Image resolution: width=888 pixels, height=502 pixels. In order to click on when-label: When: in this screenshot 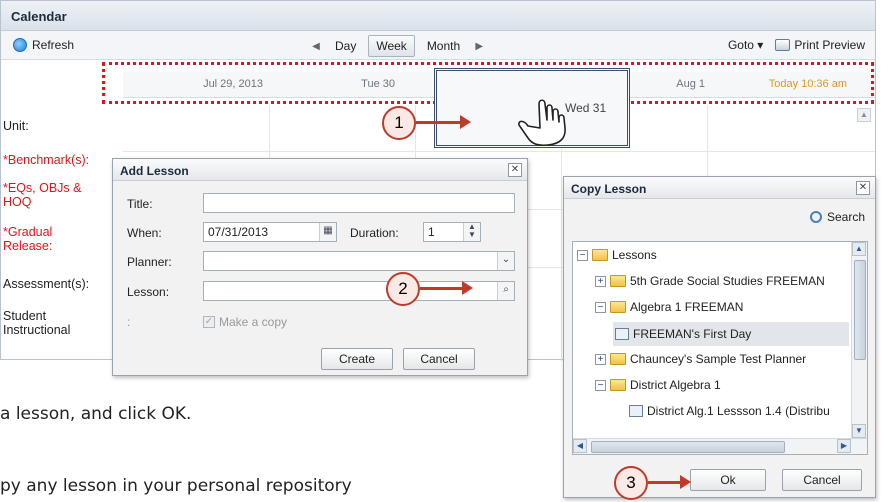, I will do `click(144, 233)`.